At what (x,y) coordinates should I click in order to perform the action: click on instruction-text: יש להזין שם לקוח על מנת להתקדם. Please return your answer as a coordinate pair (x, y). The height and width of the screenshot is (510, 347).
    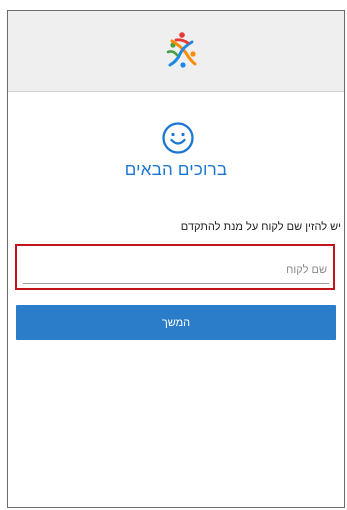
    Looking at the image, I should click on (260, 227).